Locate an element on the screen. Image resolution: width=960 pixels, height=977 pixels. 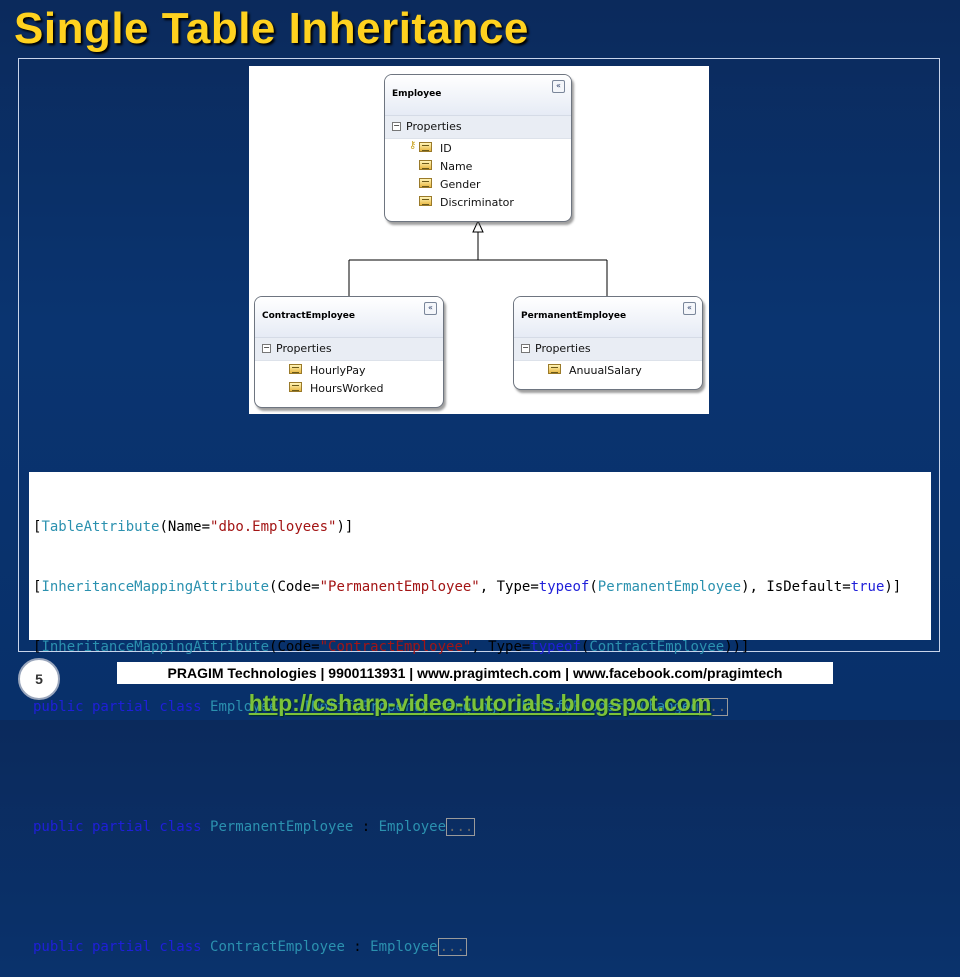
entity-header: ContractEmployee « is located at coordinates (349, 317).